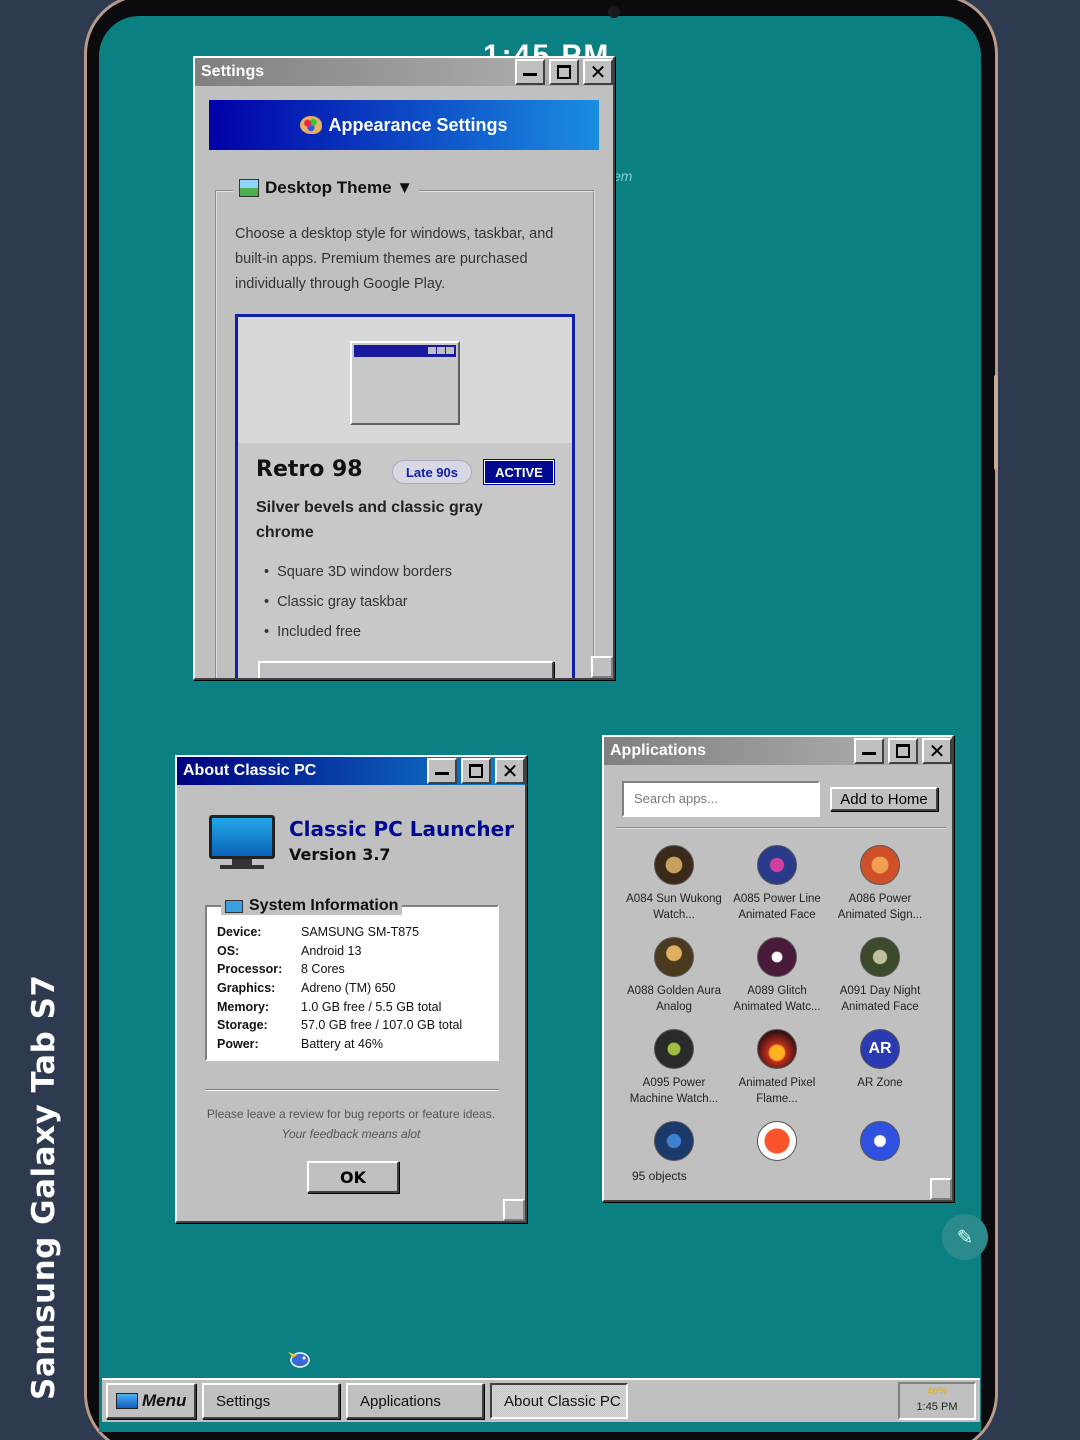 Image resolution: width=1080 pixels, height=1440 pixels. Describe the element at coordinates (371, 1006) in the screenshot. I see `info-value: 1.0 GB free / 5.5 GB total` at that location.